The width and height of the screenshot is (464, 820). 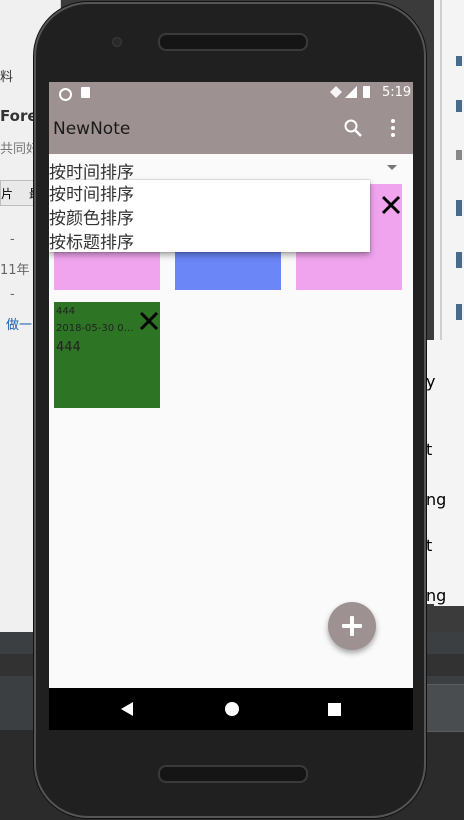 What do you see at coordinates (85, 92) in the screenshot?
I see `sd-card-icon` at bounding box center [85, 92].